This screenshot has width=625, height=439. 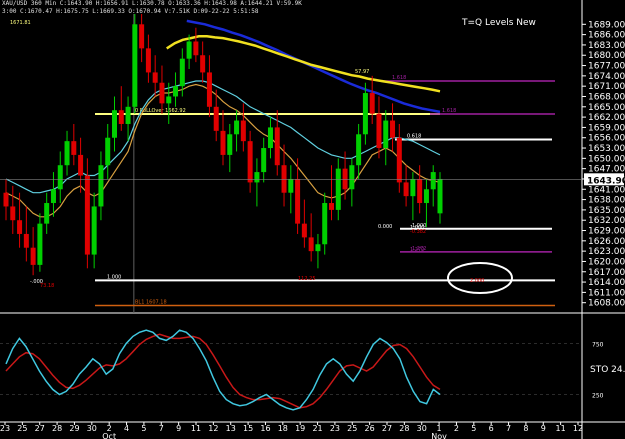 I want to click on price-tick-label: 1677.00, so click(x=606, y=67).